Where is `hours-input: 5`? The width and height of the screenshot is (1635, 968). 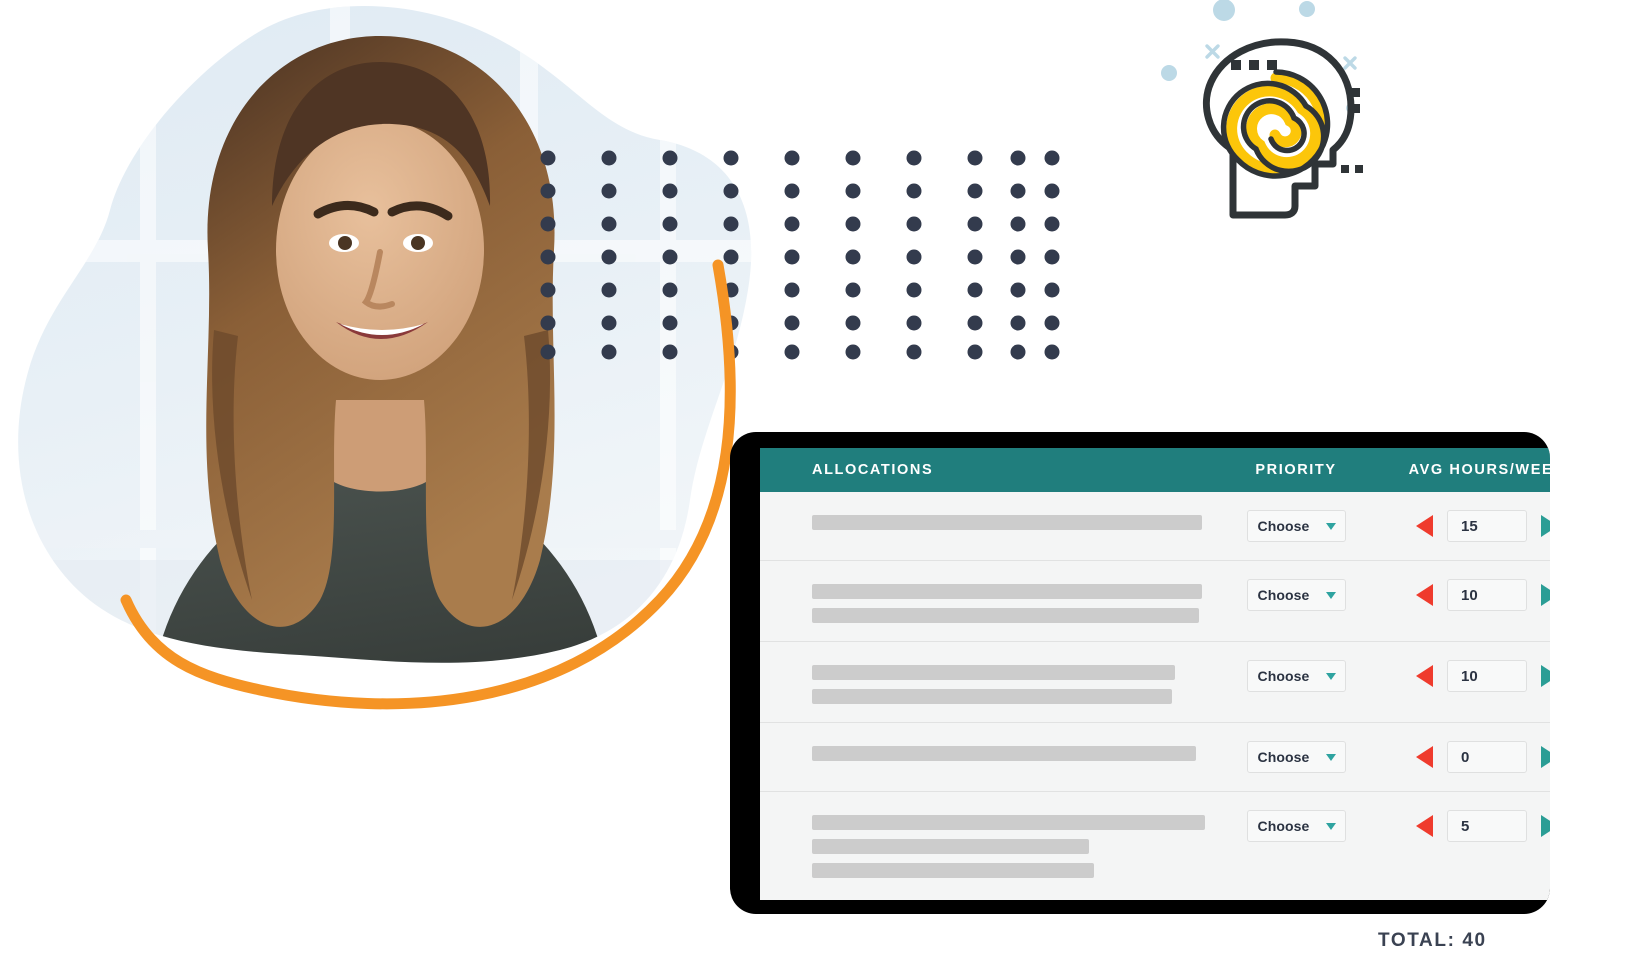 hours-input: 5 is located at coordinates (1487, 826).